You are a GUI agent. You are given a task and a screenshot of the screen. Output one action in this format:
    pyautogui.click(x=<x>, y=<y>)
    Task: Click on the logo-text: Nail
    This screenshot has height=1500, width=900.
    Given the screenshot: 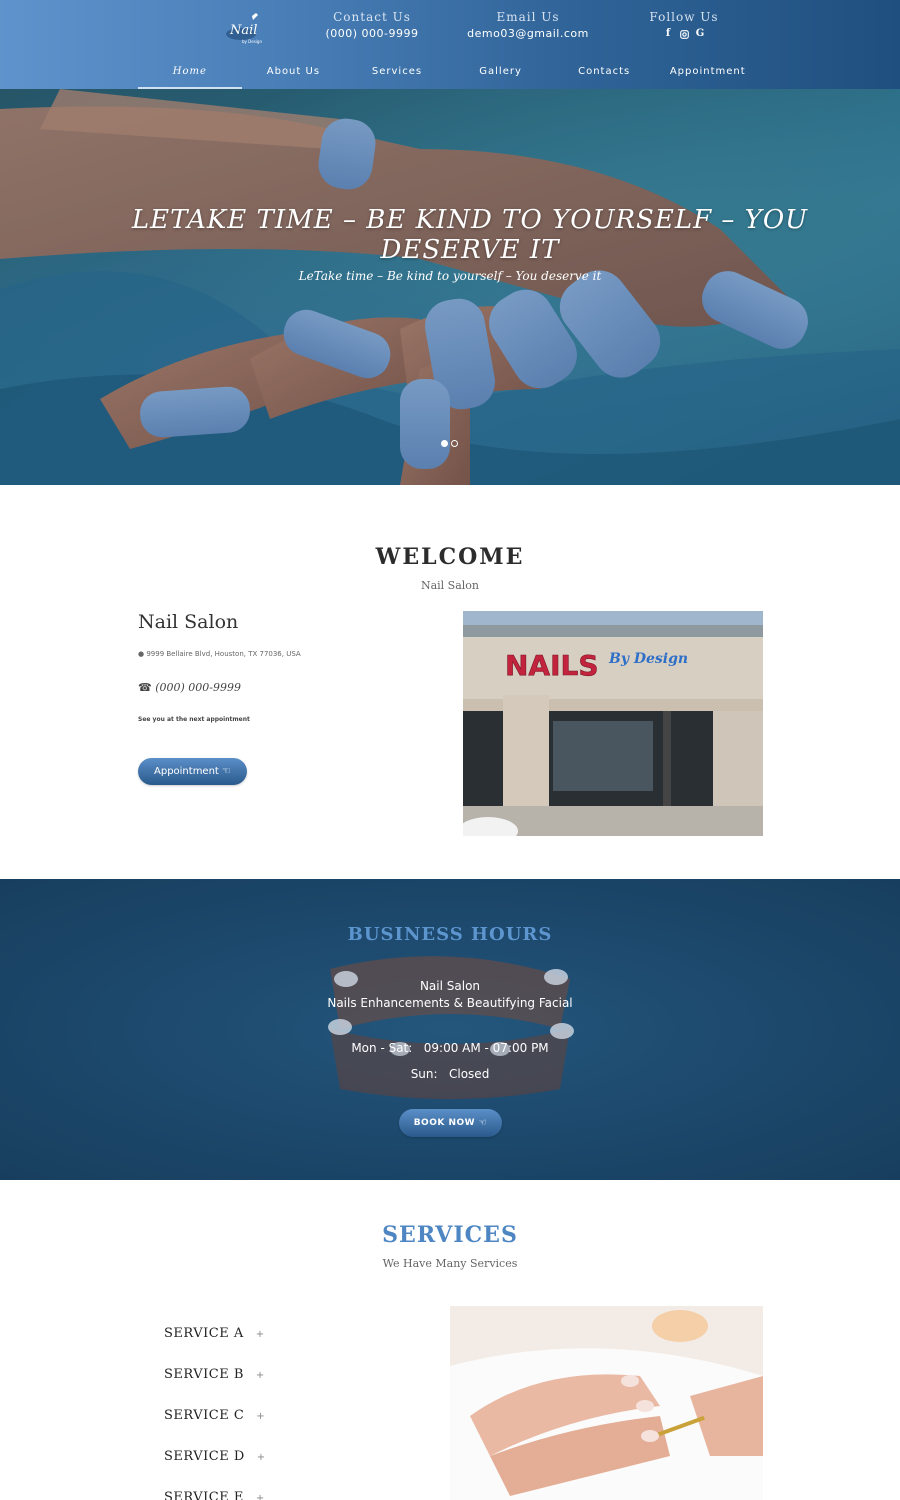 What is the action you would take?
    pyautogui.click(x=243, y=30)
    